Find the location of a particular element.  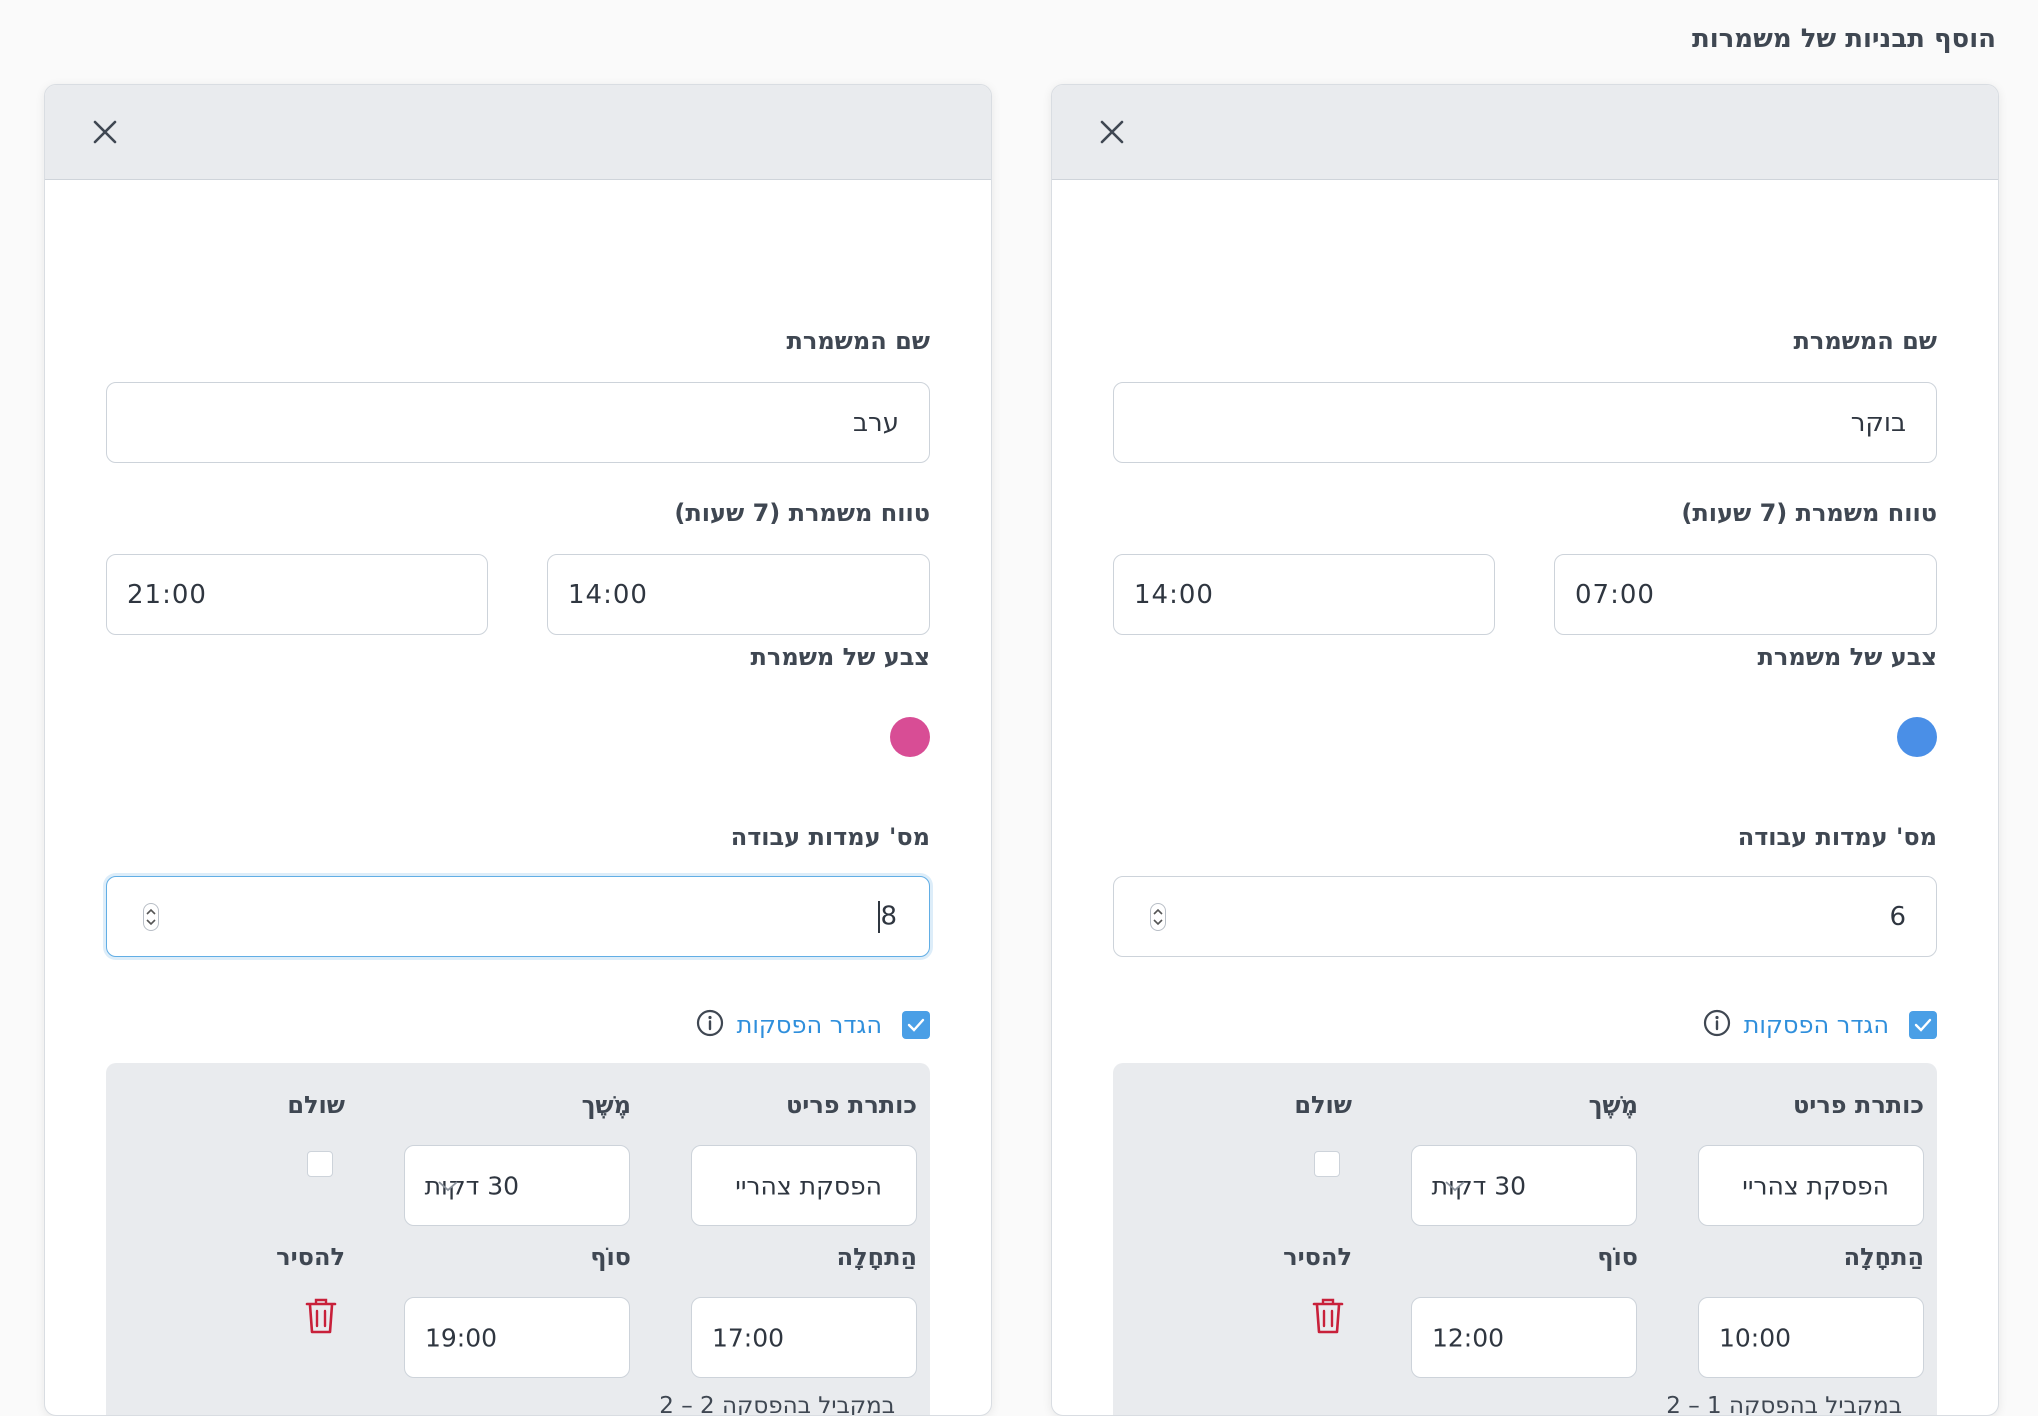

break-end-input: 19:00 is located at coordinates (517, 1337).